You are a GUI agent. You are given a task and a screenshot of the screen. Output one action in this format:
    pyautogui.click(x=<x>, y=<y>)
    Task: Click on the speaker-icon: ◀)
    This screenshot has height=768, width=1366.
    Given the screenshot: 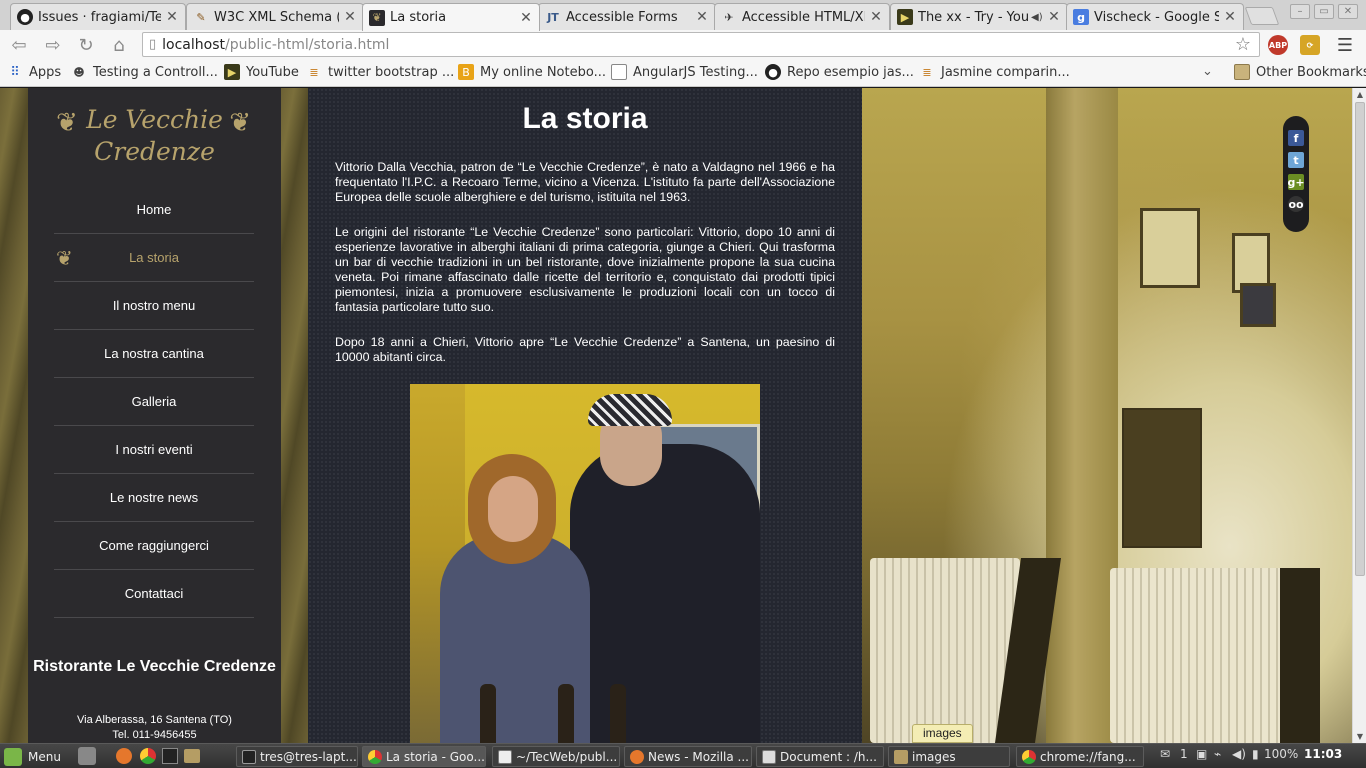 What is the action you would take?
    pyautogui.click(x=1037, y=17)
    